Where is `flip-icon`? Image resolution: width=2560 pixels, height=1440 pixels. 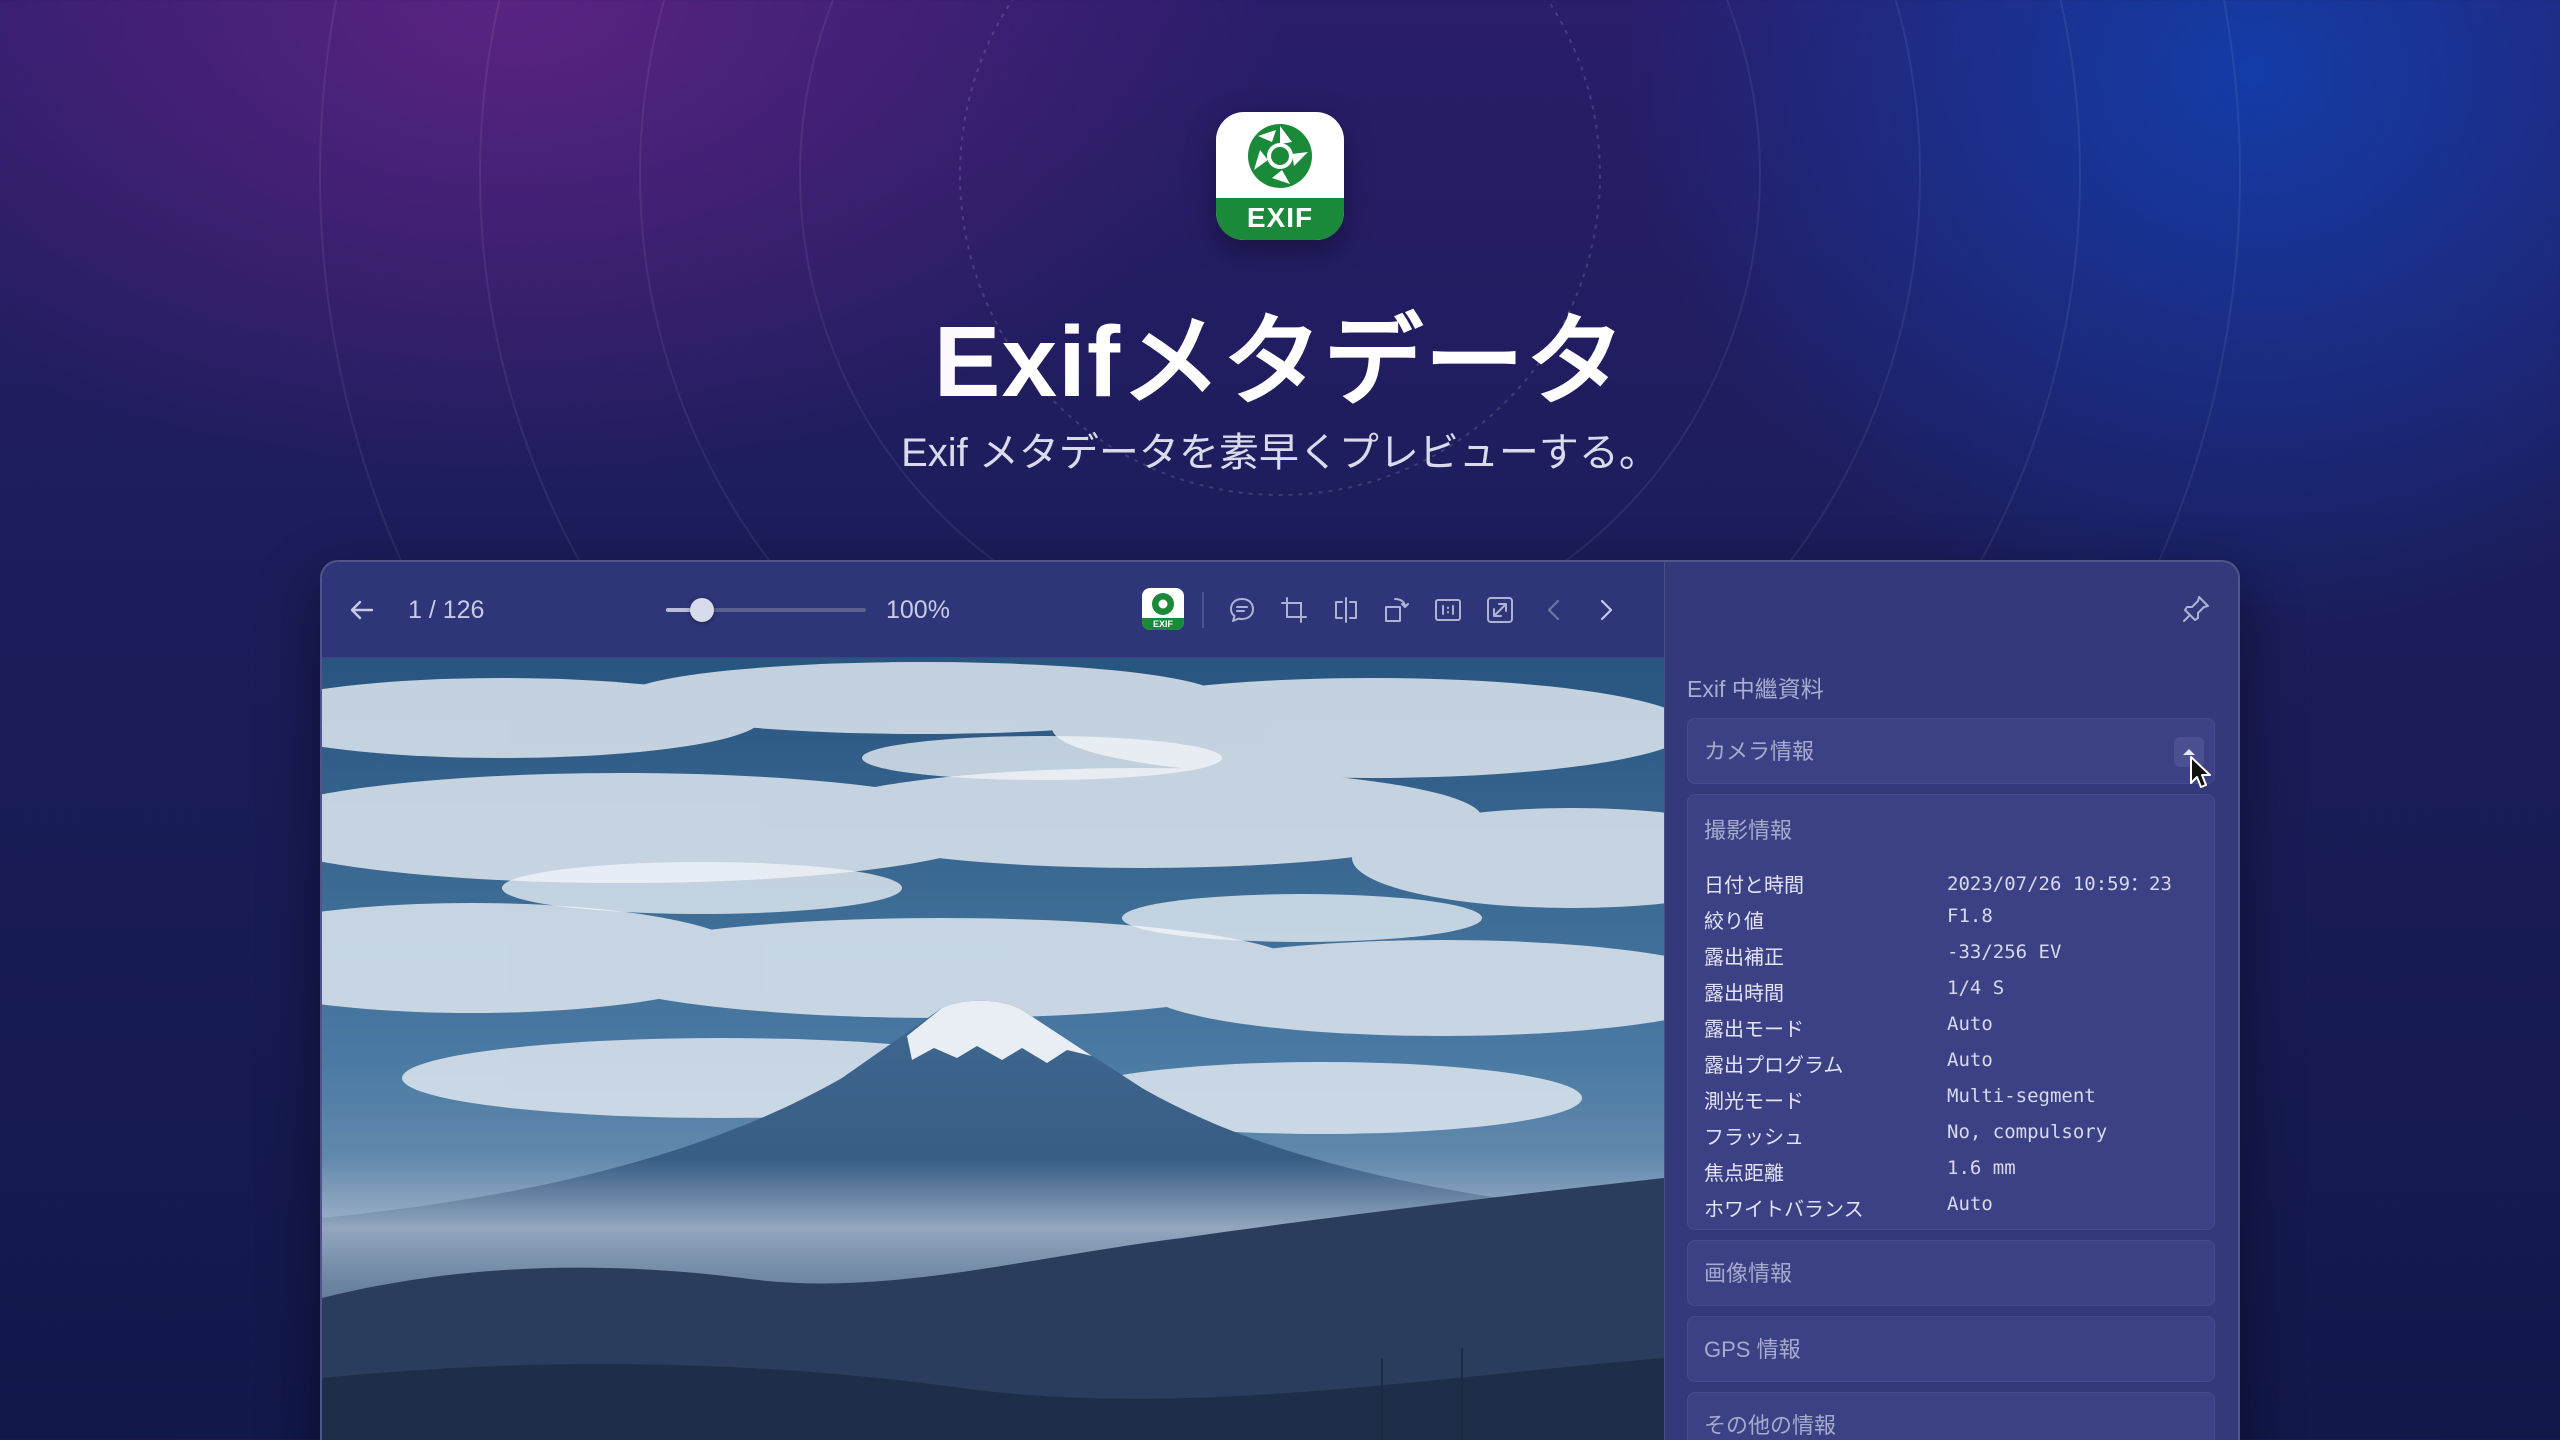
flip-icon is located at coordinates (1346, 610).